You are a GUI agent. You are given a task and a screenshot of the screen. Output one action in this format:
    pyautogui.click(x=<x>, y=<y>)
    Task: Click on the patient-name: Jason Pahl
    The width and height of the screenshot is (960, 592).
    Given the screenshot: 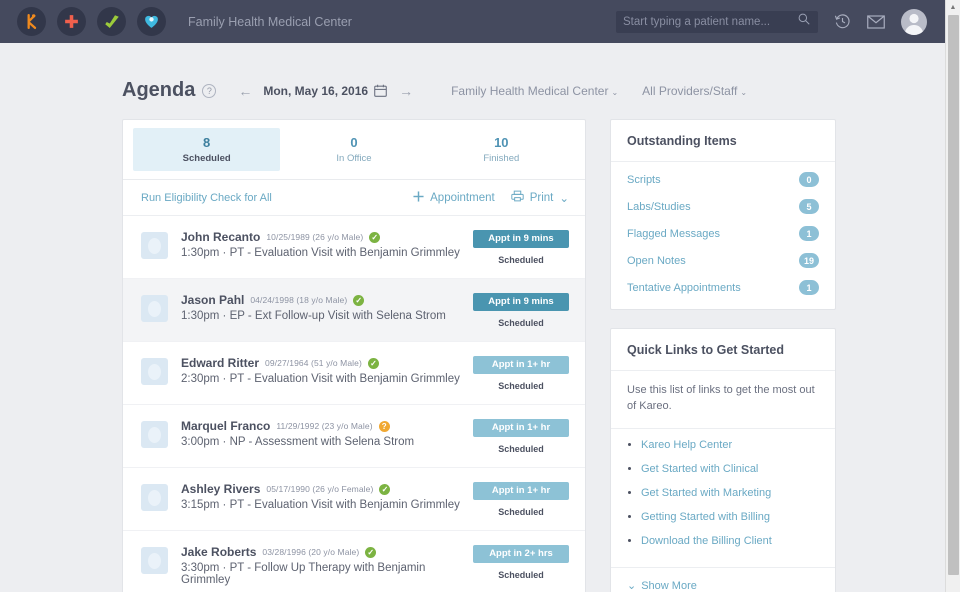 What is the action you would take?
    pyautogui.click(x=212, y=300)
    